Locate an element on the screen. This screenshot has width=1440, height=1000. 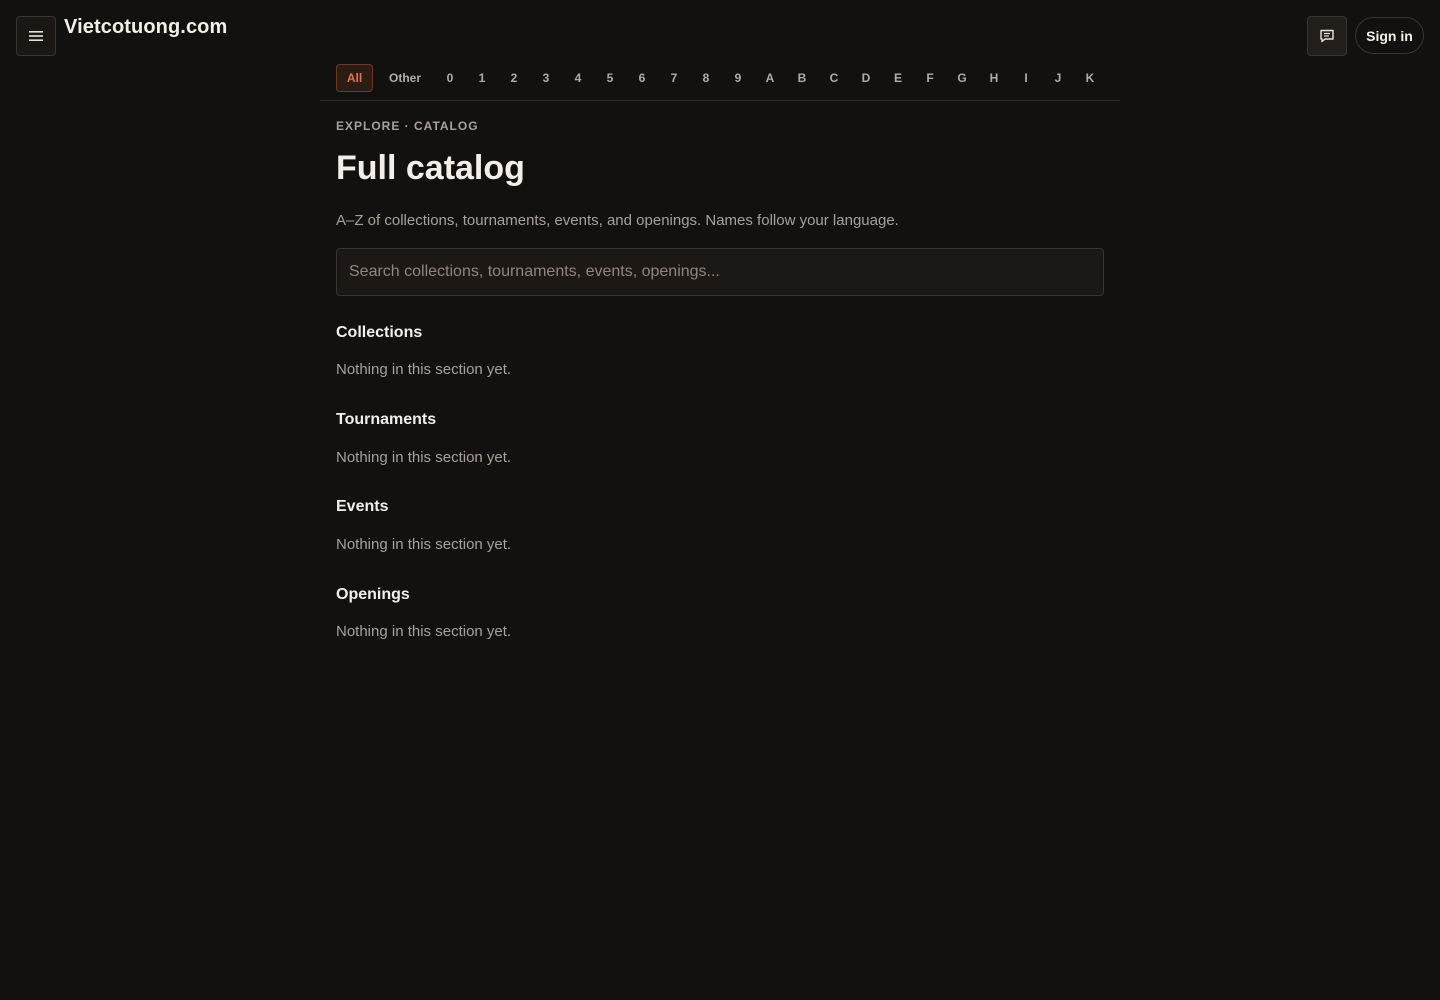
page-title: Full catalog is located at coordinates (430, 168).